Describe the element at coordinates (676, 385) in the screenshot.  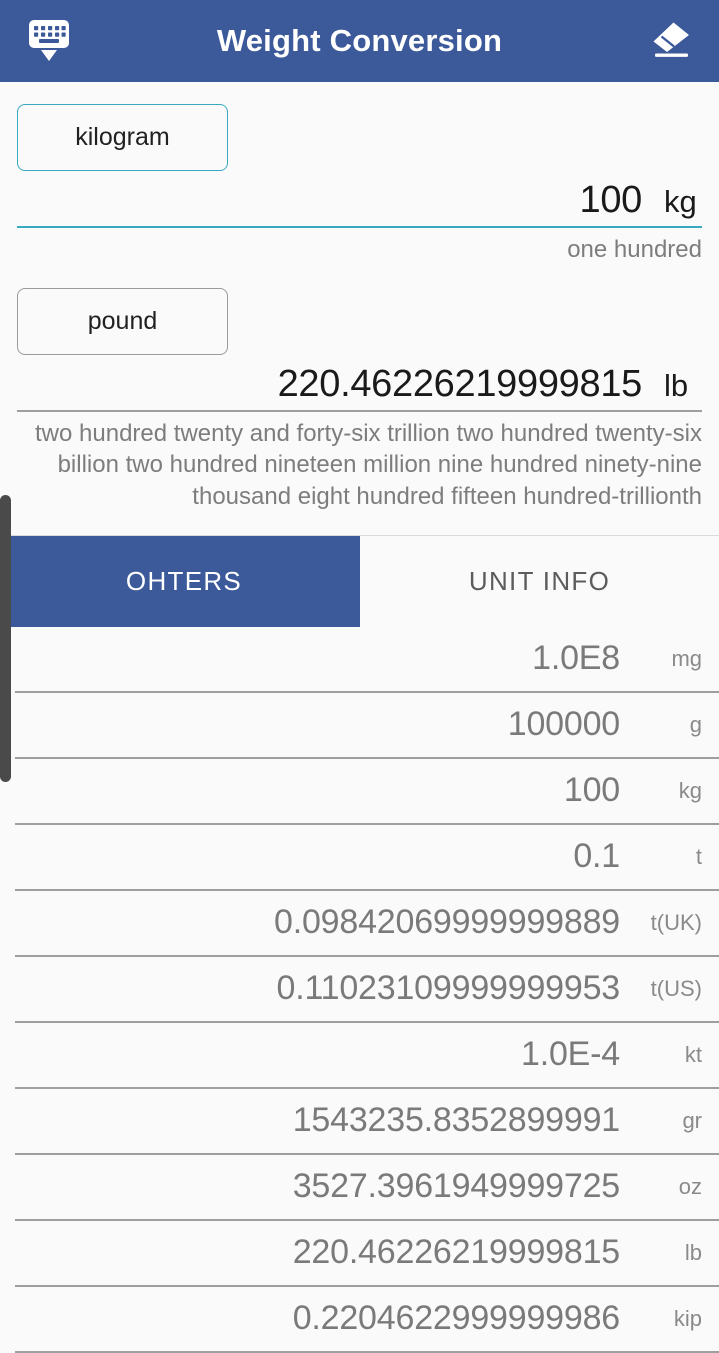
I see `target-unit-symbol: lb` at that location.